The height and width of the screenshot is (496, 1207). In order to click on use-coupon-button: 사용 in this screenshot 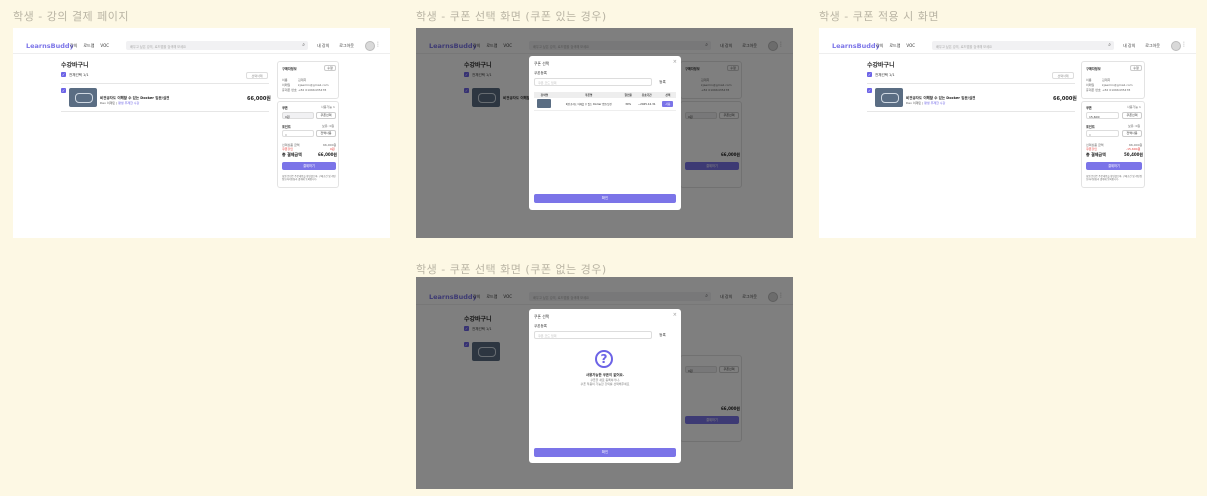, I will do `click(668, 103)`.